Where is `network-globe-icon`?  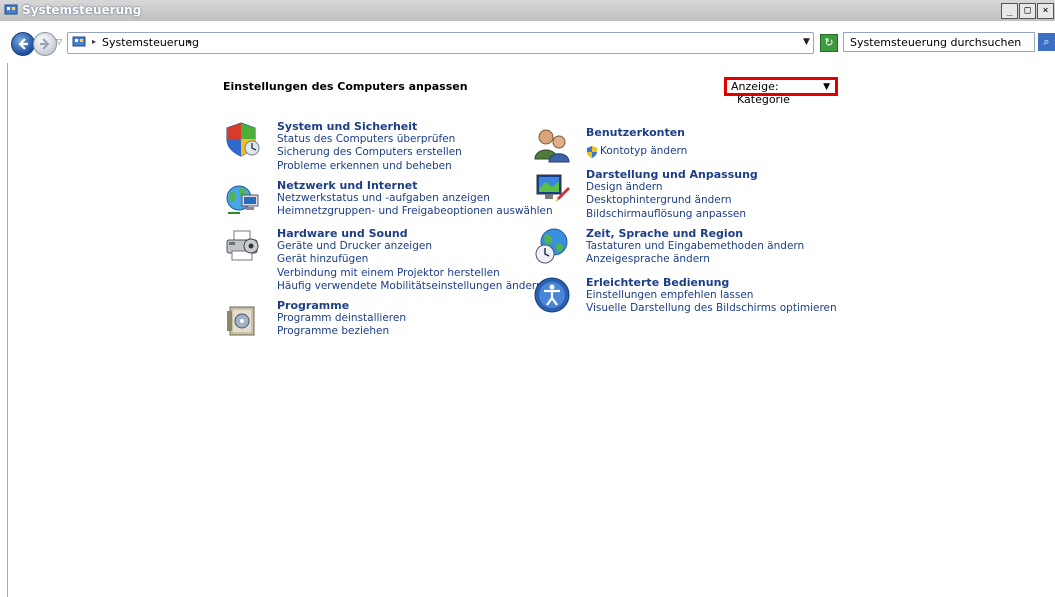 network-globe-icon is located at coordinates (242, 199).